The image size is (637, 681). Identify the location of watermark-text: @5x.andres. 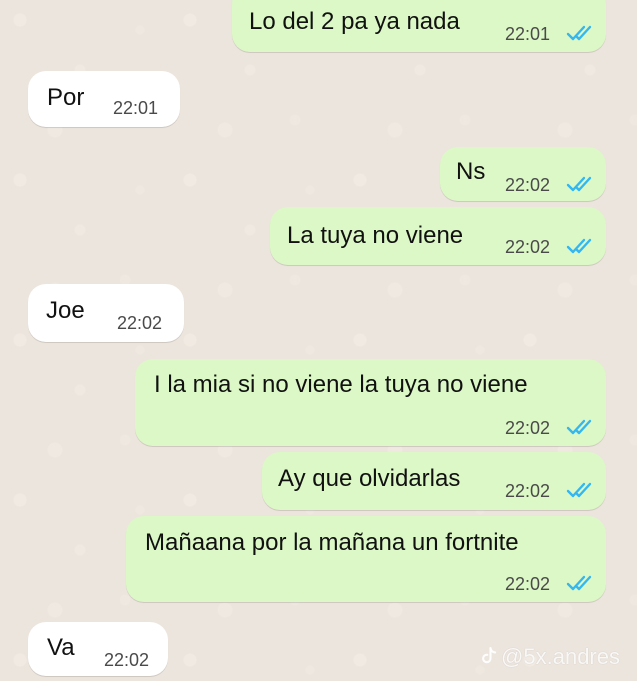
(560, 656).